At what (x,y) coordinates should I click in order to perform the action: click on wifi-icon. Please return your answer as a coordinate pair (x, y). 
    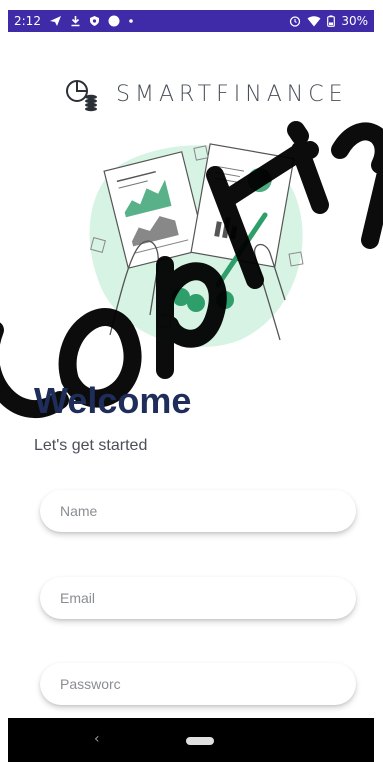
    Looking at the image, I should click on (314, 21).